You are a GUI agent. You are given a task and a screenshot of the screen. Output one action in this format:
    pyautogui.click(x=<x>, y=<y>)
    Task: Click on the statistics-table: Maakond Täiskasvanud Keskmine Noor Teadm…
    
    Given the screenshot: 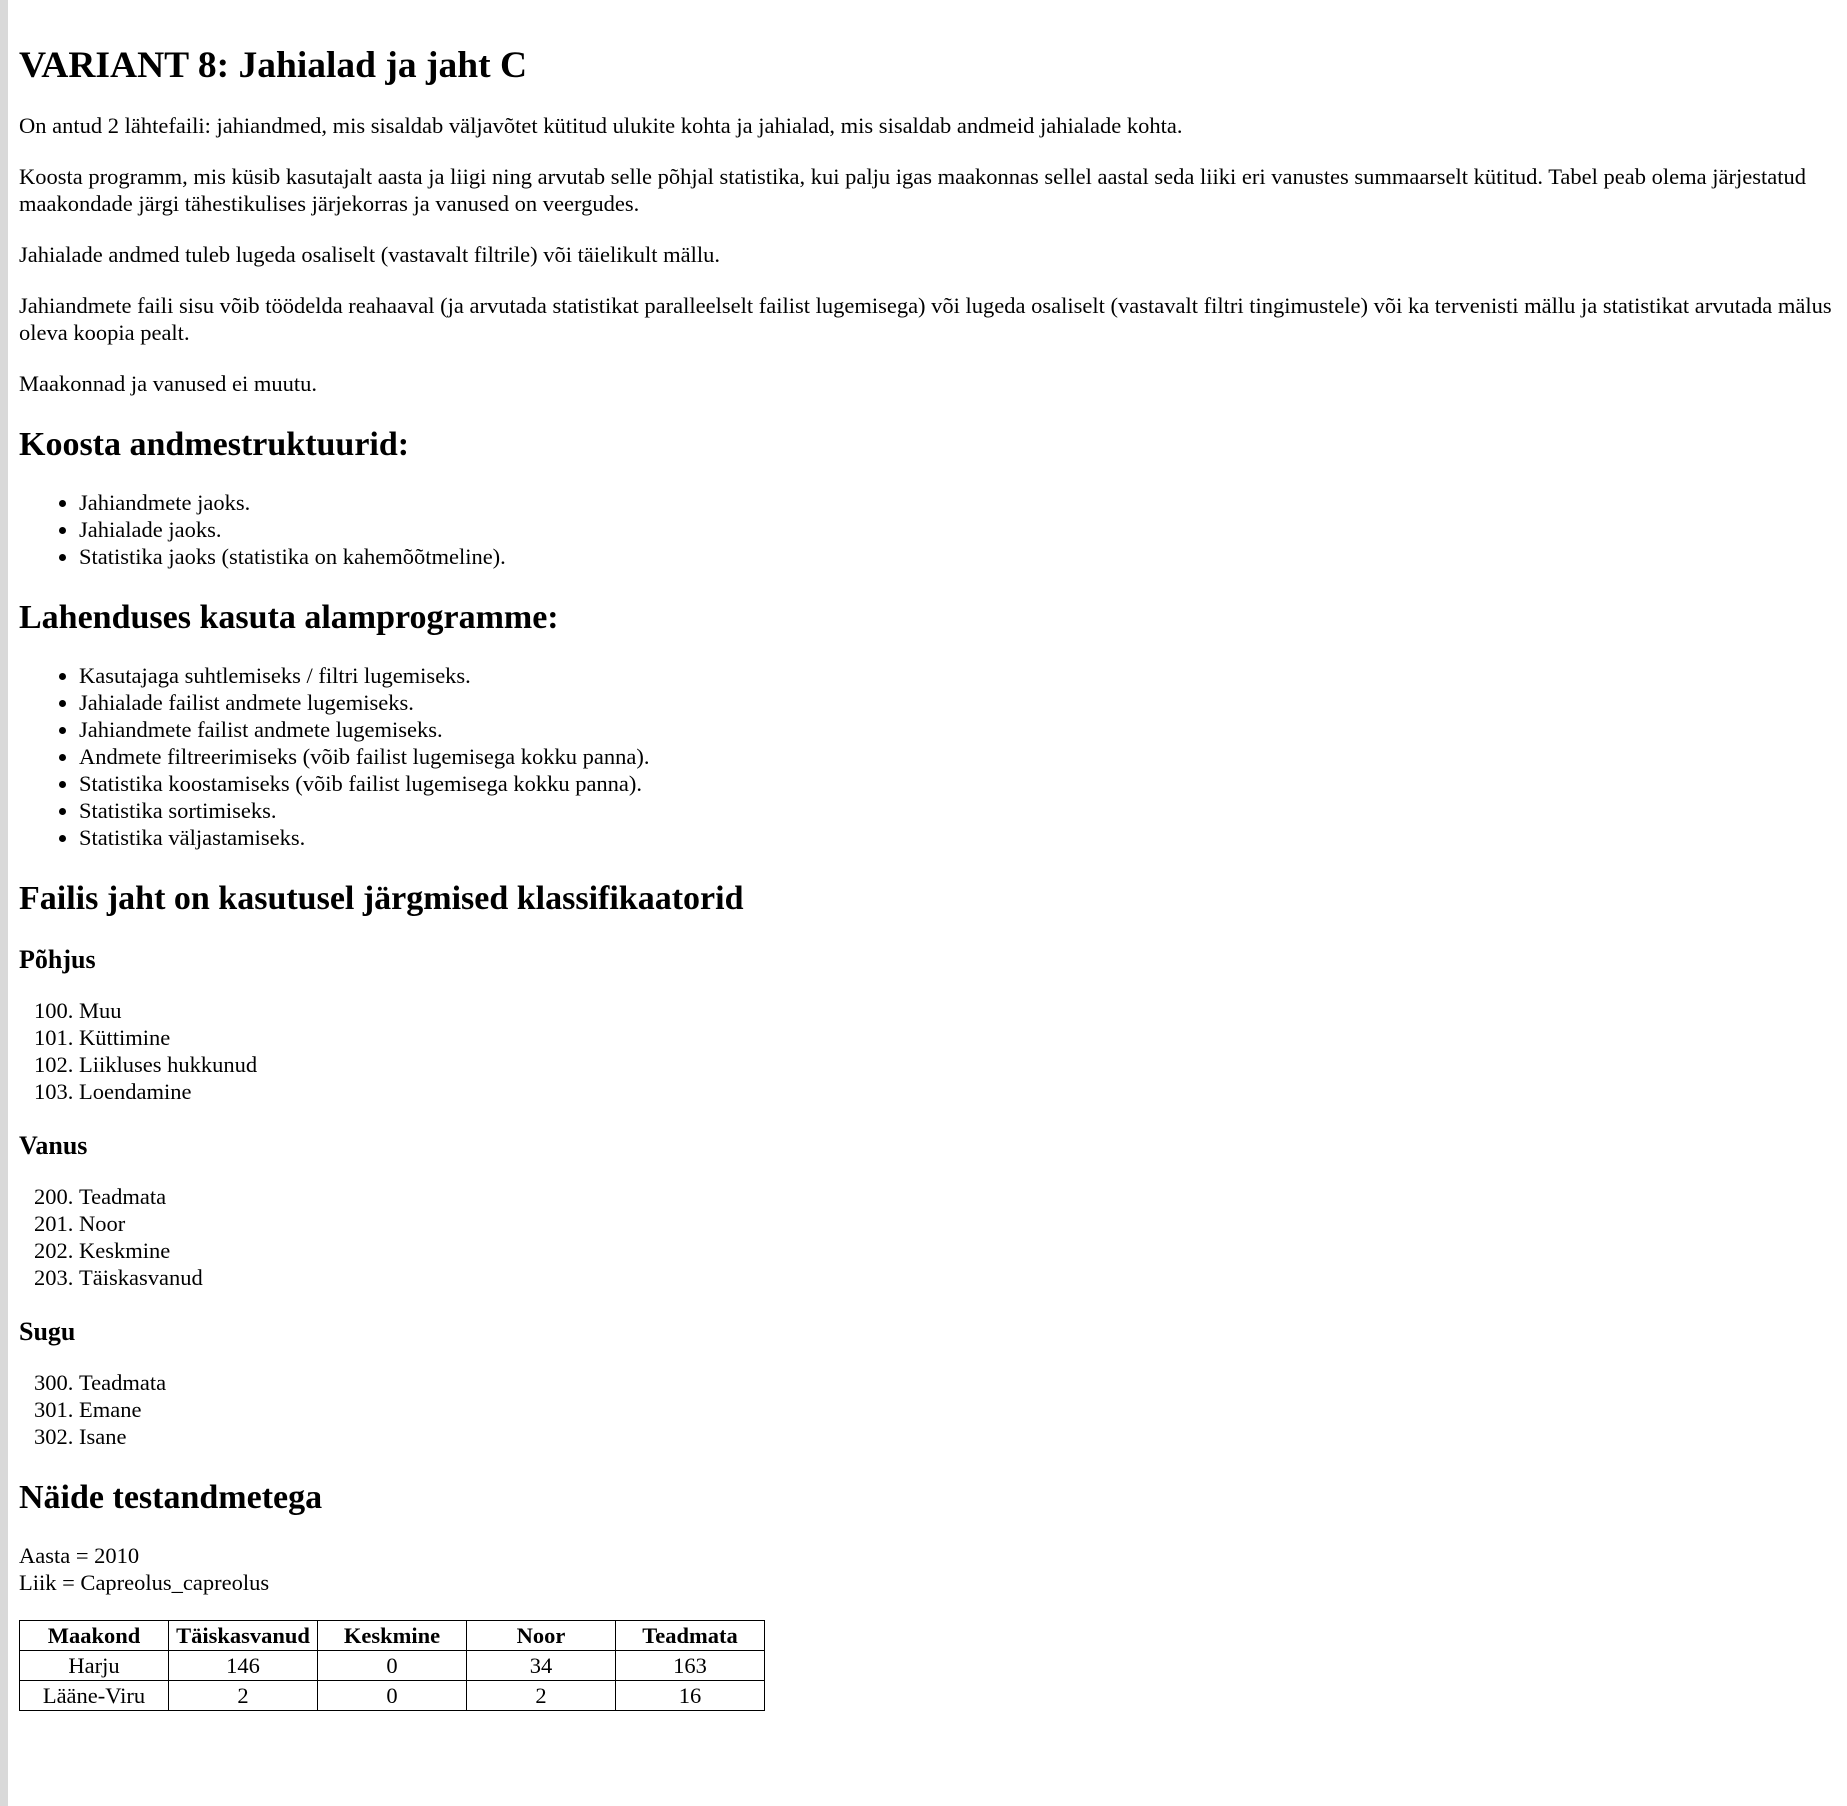 What is the action you would take?
    pyautogui.click(x=392, y=1665)
    